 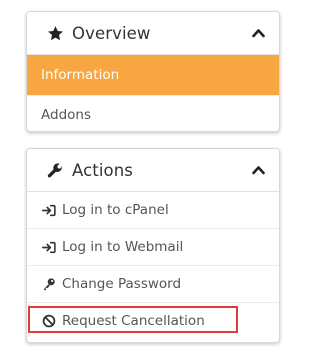 I want to click on star-icon, so click(x=55, y=33).